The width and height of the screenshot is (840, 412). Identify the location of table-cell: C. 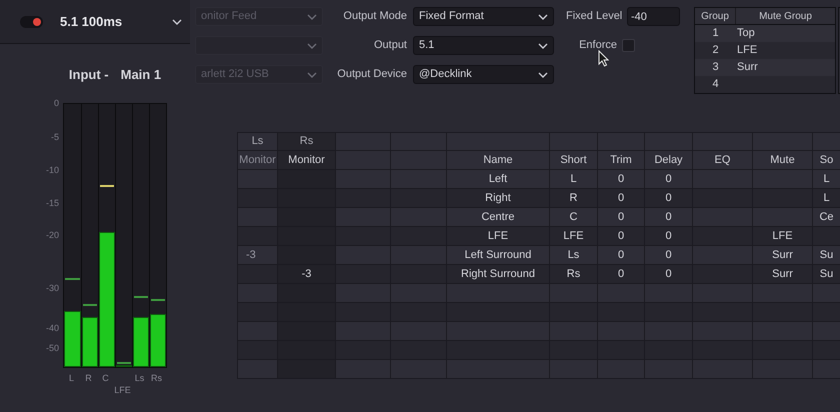
(574, 217).